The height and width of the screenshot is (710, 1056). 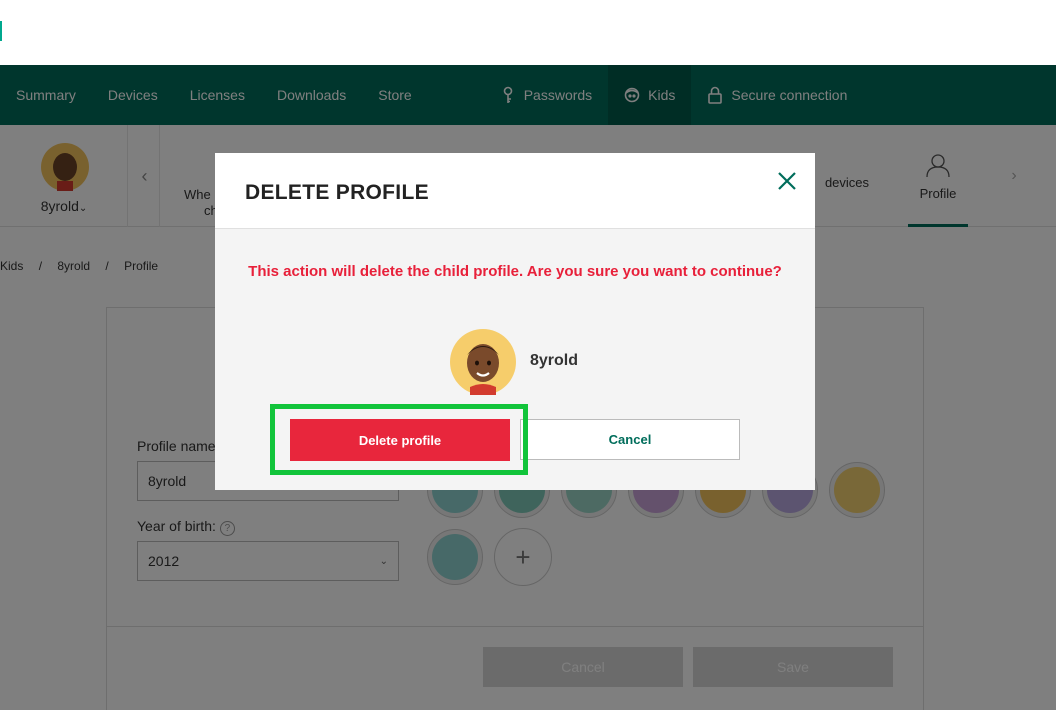 I want to click on dialog-child-avatar, so click(x=483, y=362).